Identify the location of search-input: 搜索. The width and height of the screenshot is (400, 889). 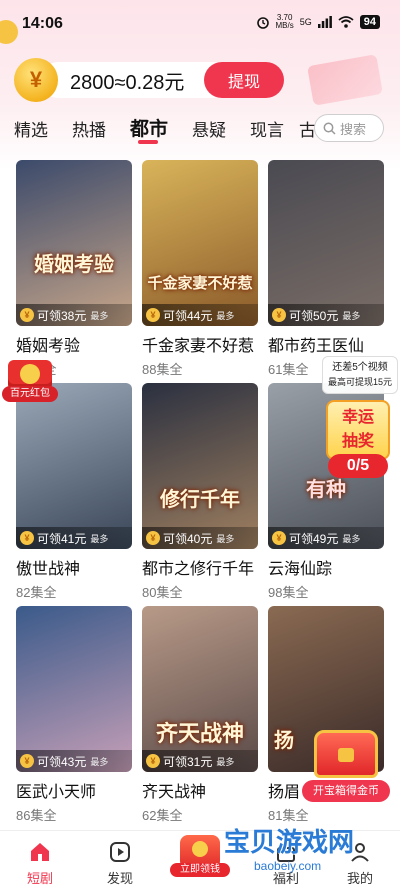
(349, 128).